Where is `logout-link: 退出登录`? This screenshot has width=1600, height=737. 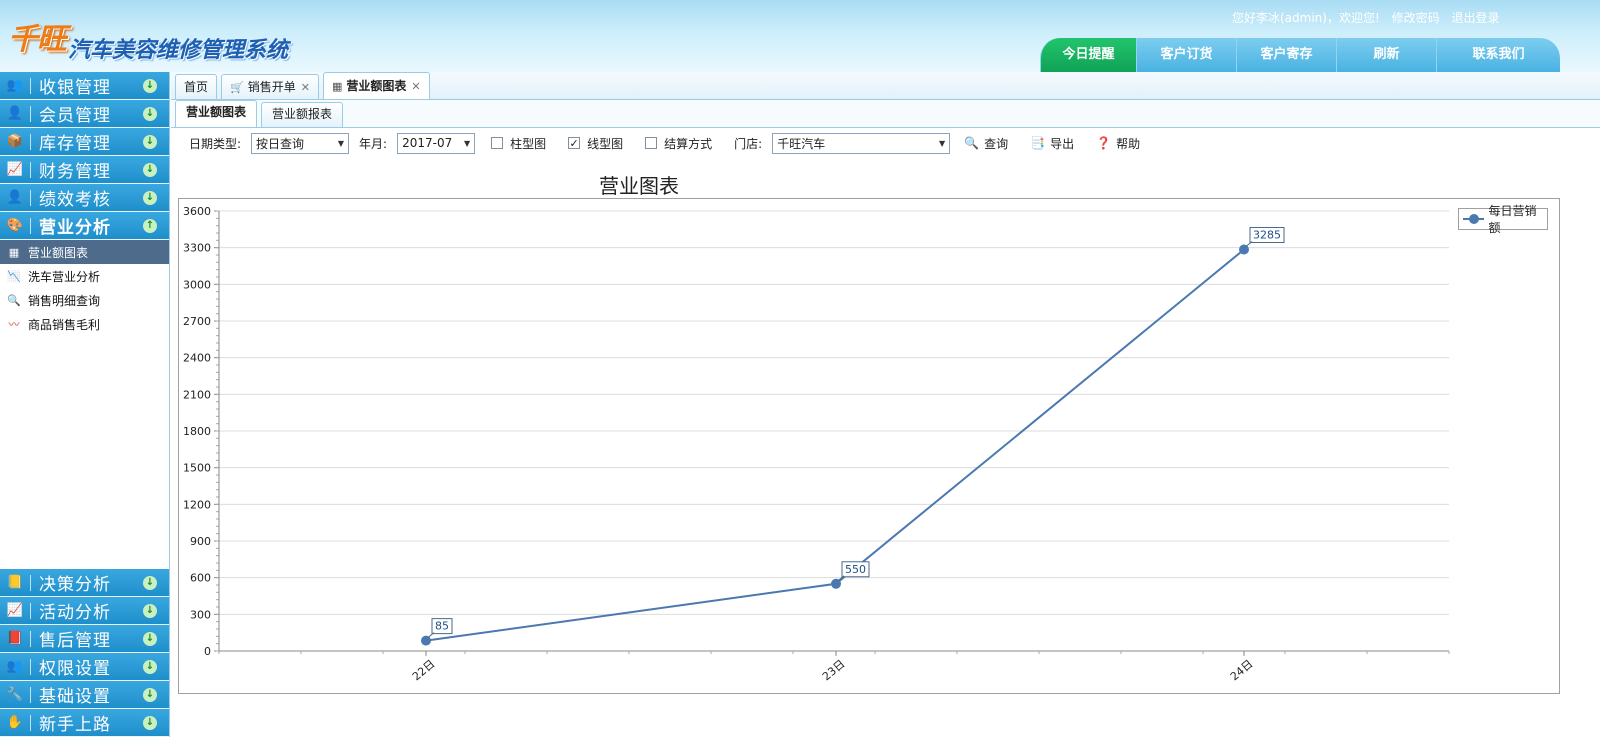 logout-link: 退出登录 is located at coordinates (1475, 18).